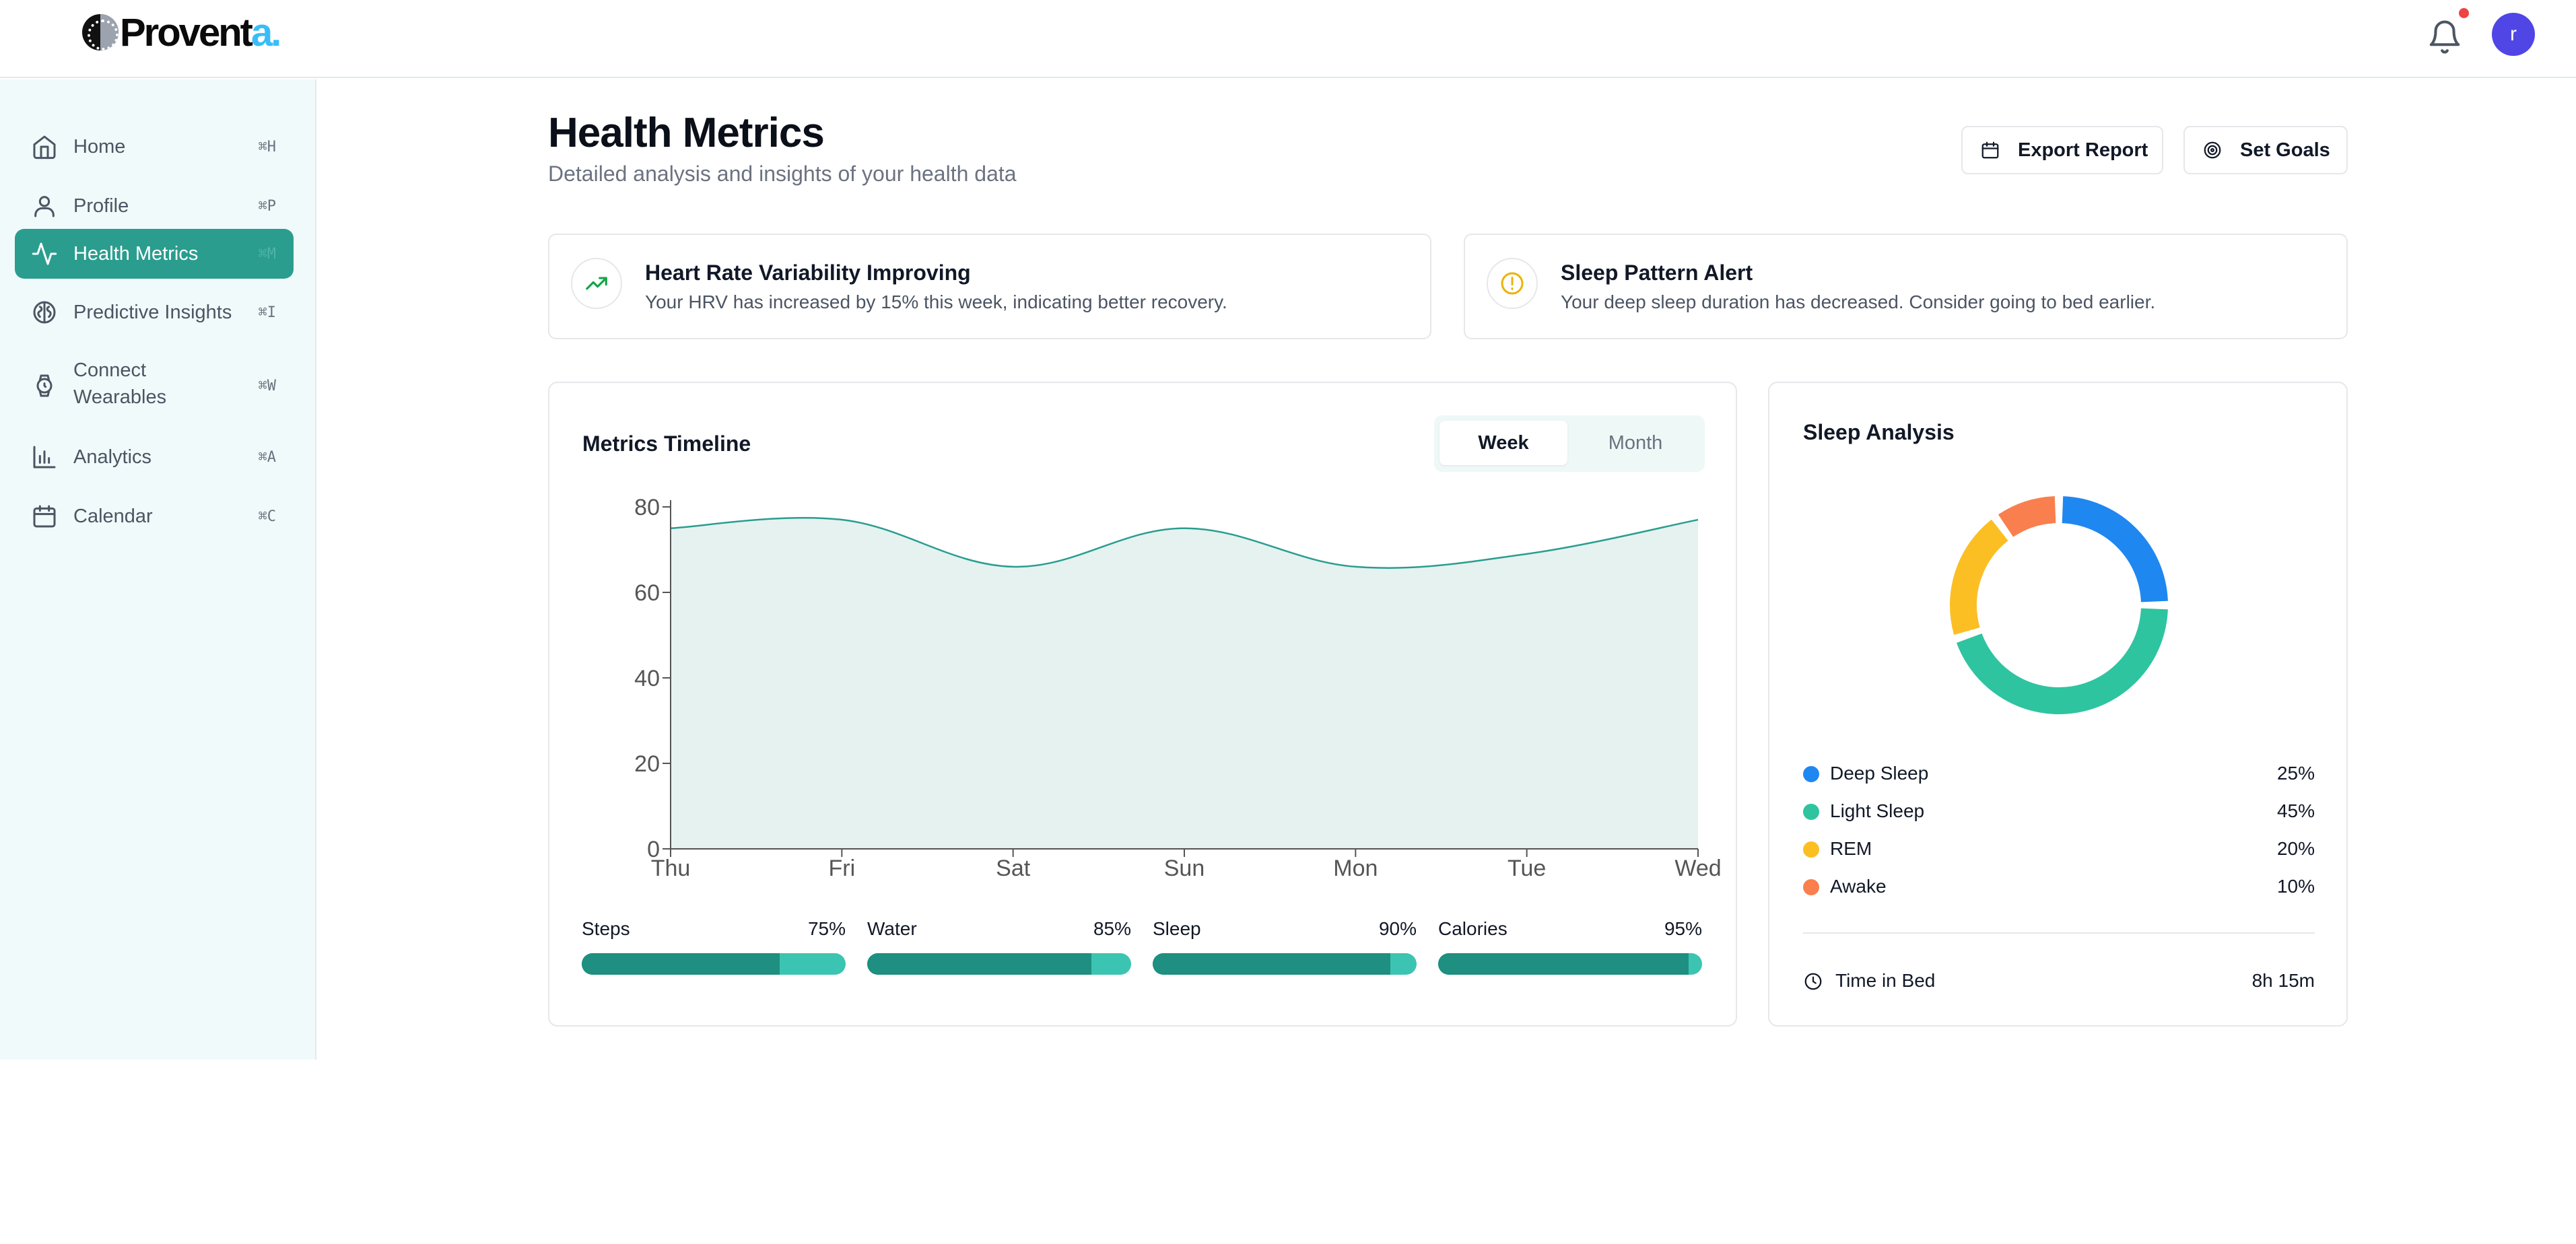  I want to click on brand-name-accent: a., so click(265, 32).